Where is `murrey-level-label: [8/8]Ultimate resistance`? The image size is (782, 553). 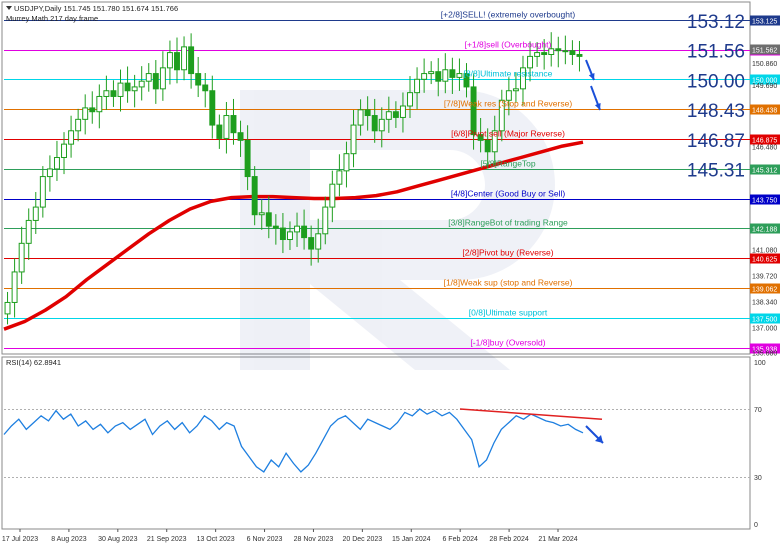 murrey-level-label: [8/8]Ultimate resistance is located at coordinates (508, 74).